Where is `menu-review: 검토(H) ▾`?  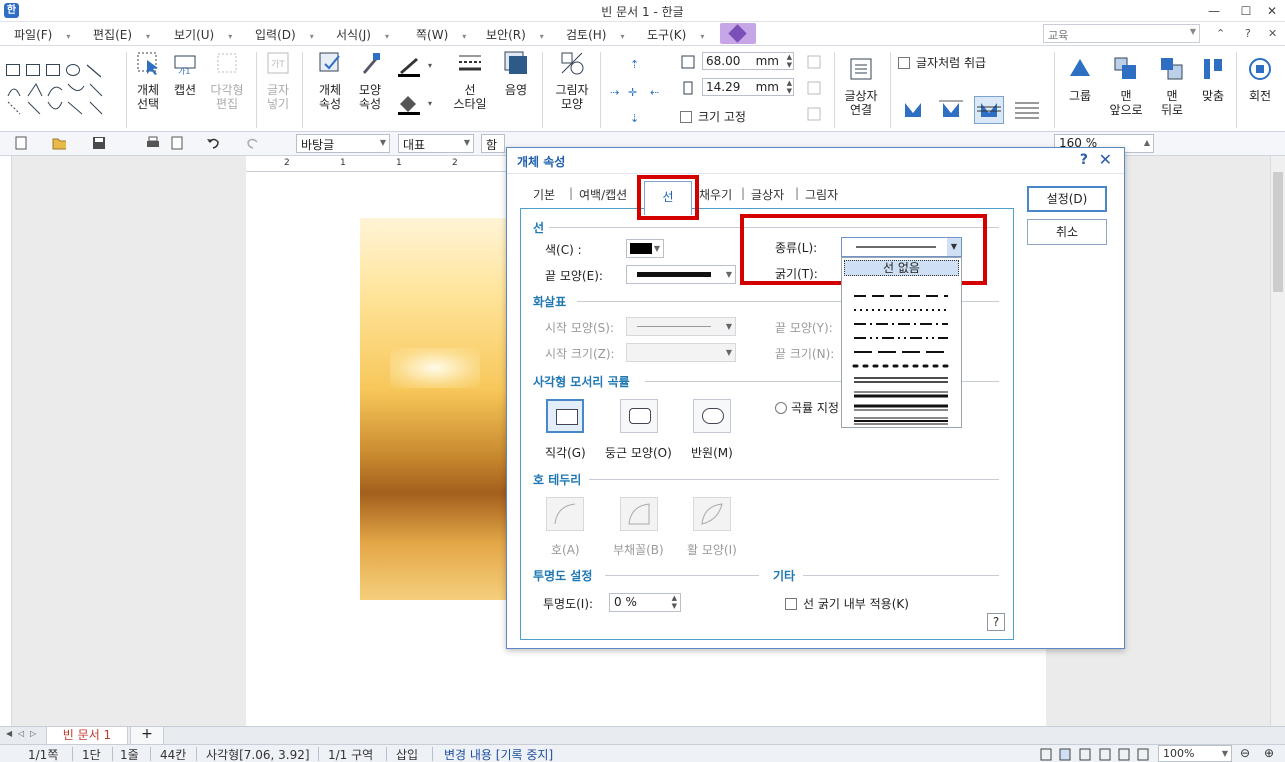 menu-review: 검토(H) ▾ is located at coordinates (595, 34).